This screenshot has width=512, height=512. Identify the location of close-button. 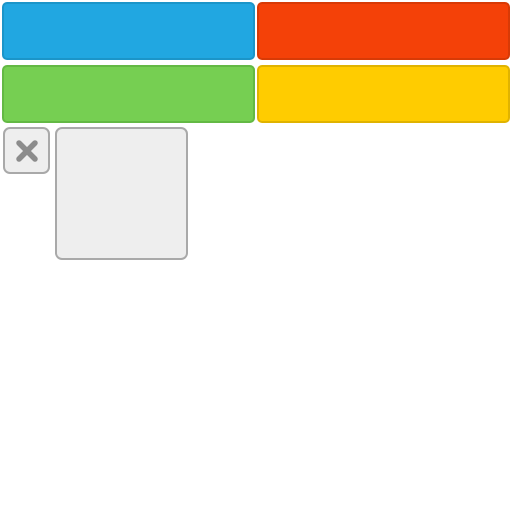
(26, 150).